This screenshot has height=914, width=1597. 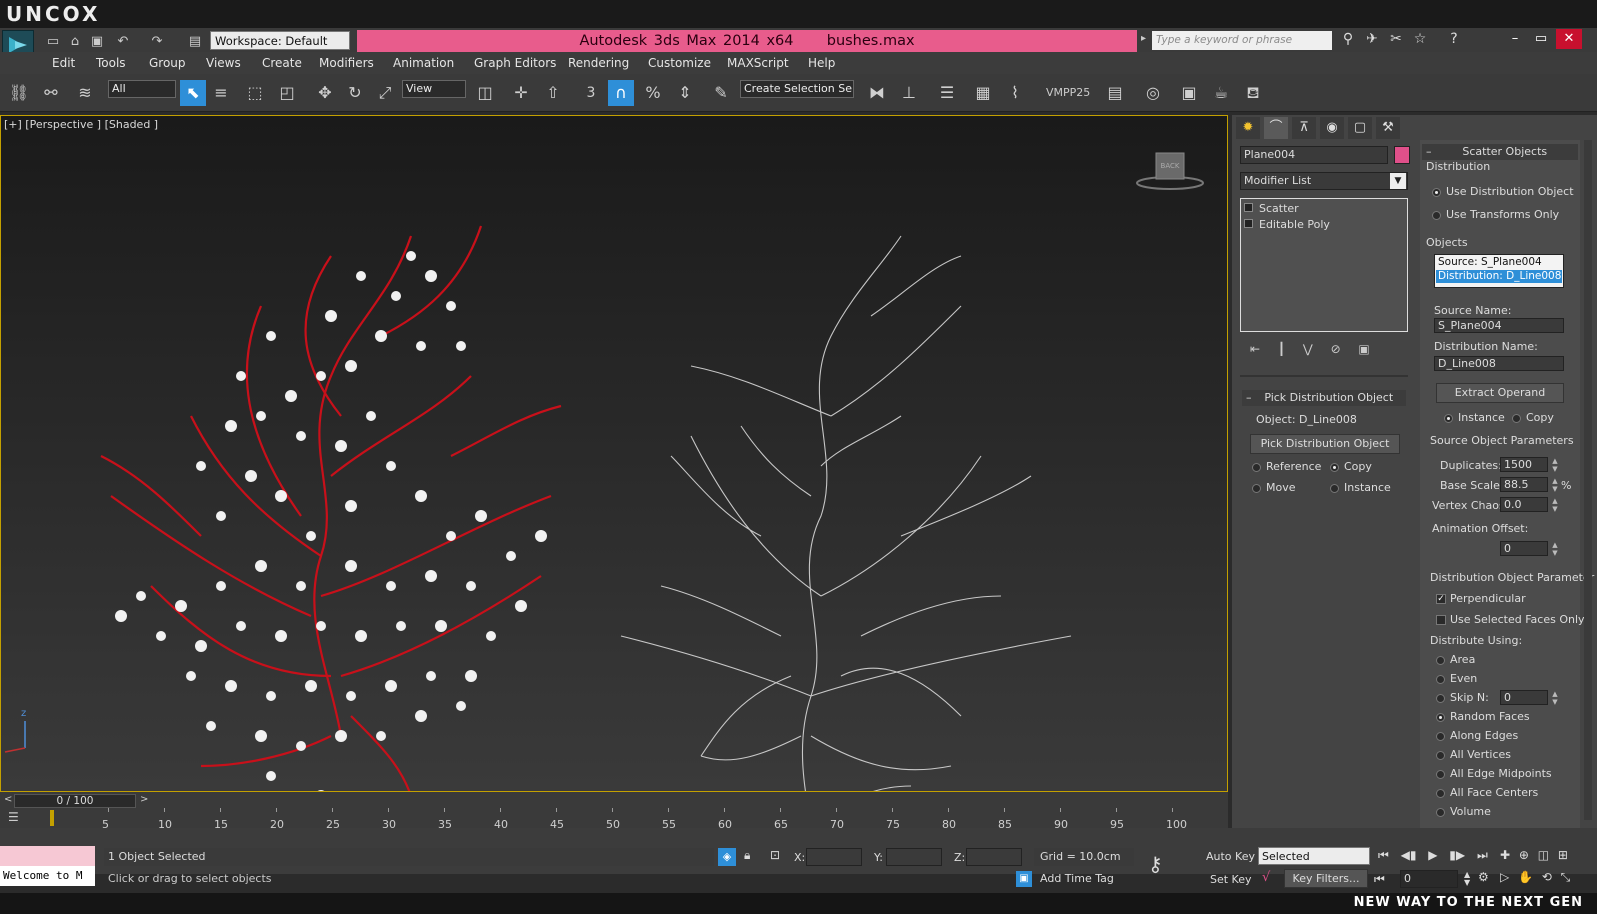 I want to click on operand-source: Source: S_Plane004, so click(x=1499, y=262).